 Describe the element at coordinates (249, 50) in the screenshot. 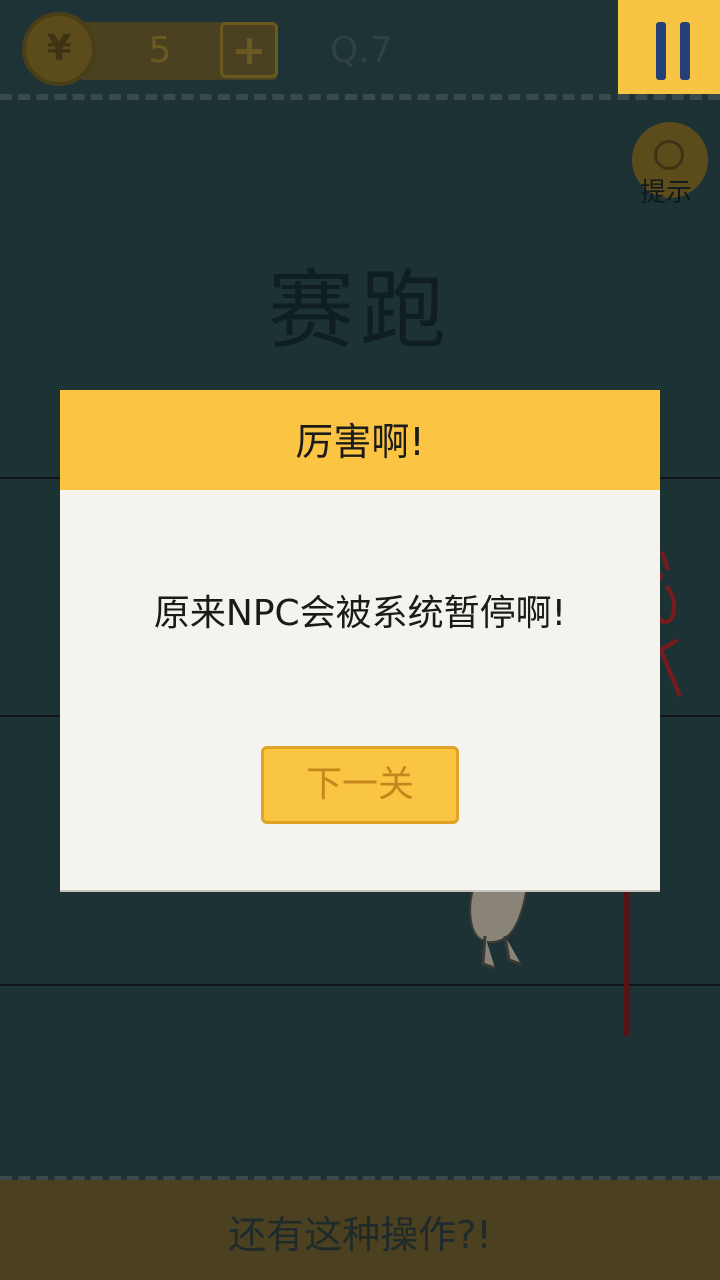

I see `add-coins-button` at that location.